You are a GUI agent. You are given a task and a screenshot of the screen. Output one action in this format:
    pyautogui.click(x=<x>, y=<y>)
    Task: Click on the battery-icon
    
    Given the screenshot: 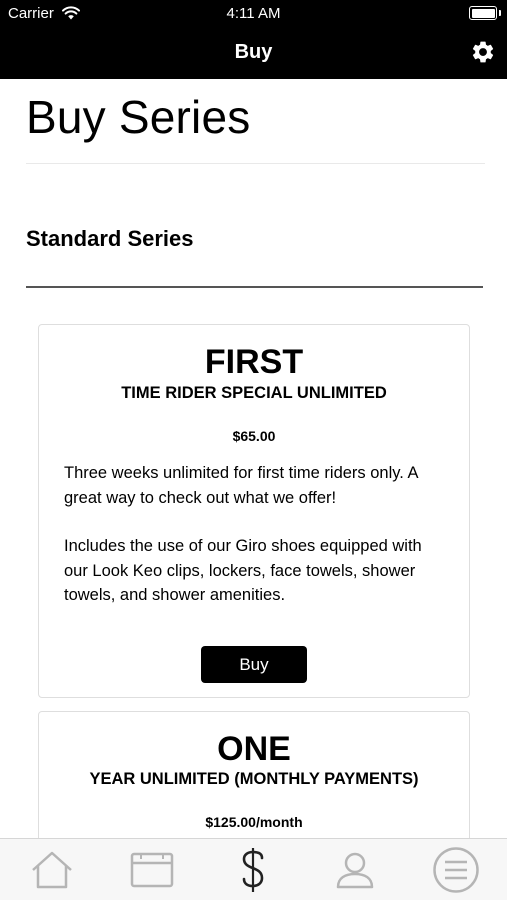 What is the action you would take?
    pyautogui.click(x=483, y=13)
    